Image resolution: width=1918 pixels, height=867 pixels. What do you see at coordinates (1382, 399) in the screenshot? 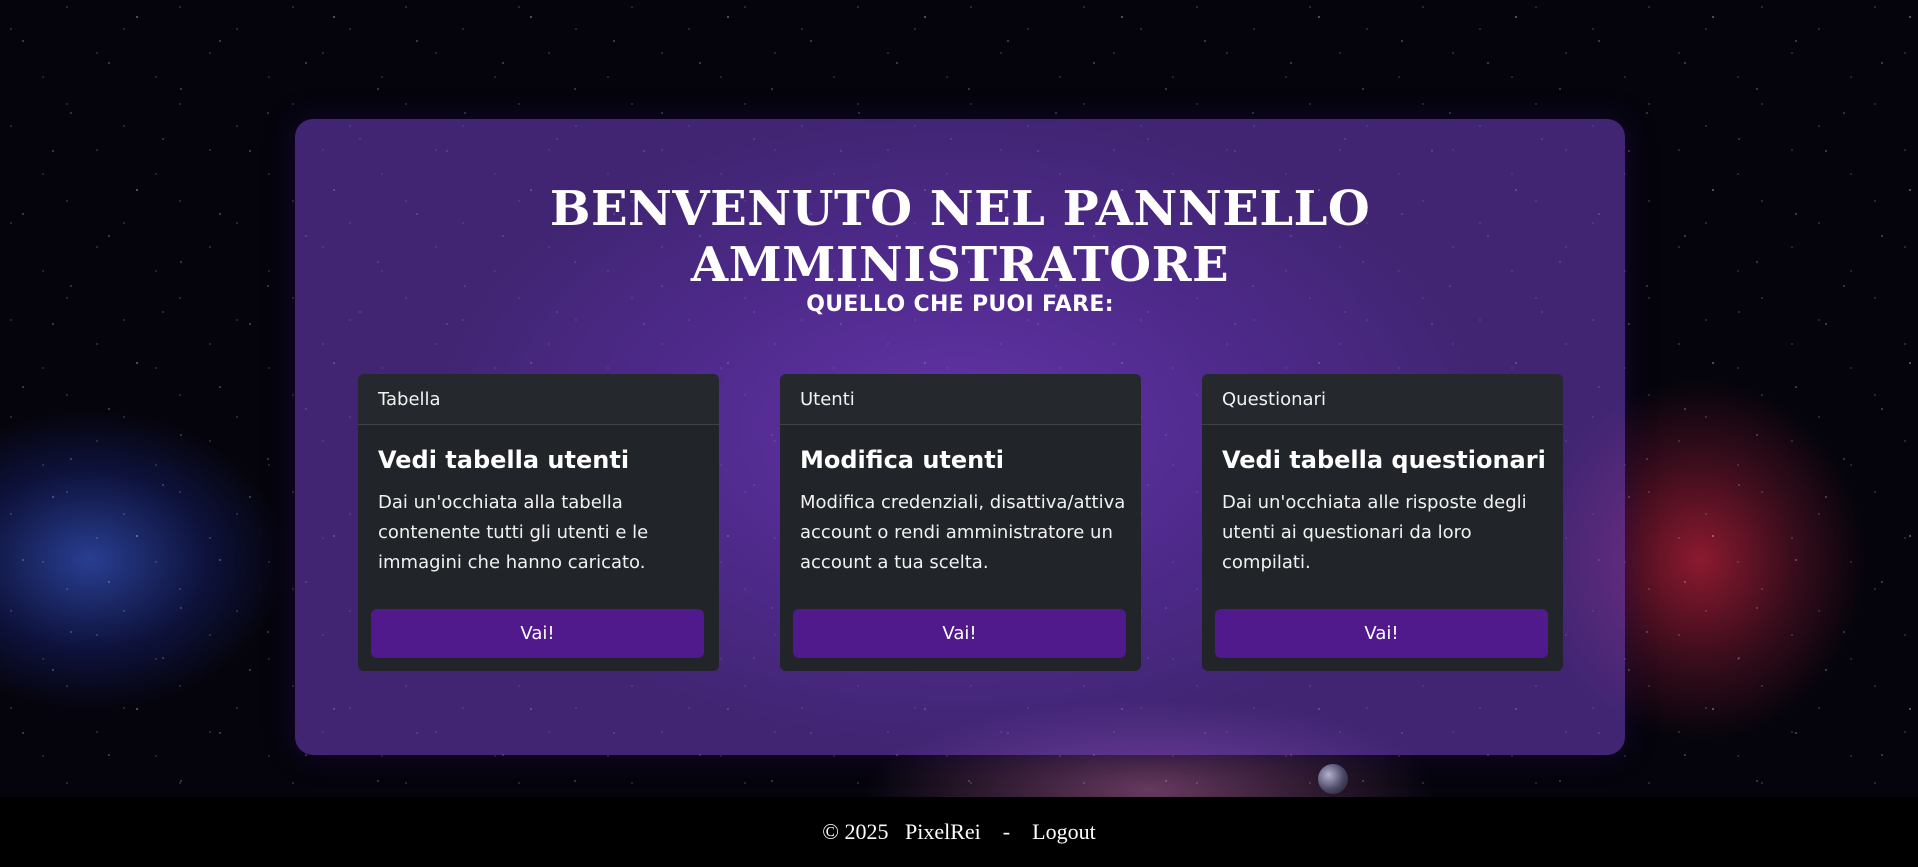
I see `card-header: Questionari` at bounding box center [1382, 399].